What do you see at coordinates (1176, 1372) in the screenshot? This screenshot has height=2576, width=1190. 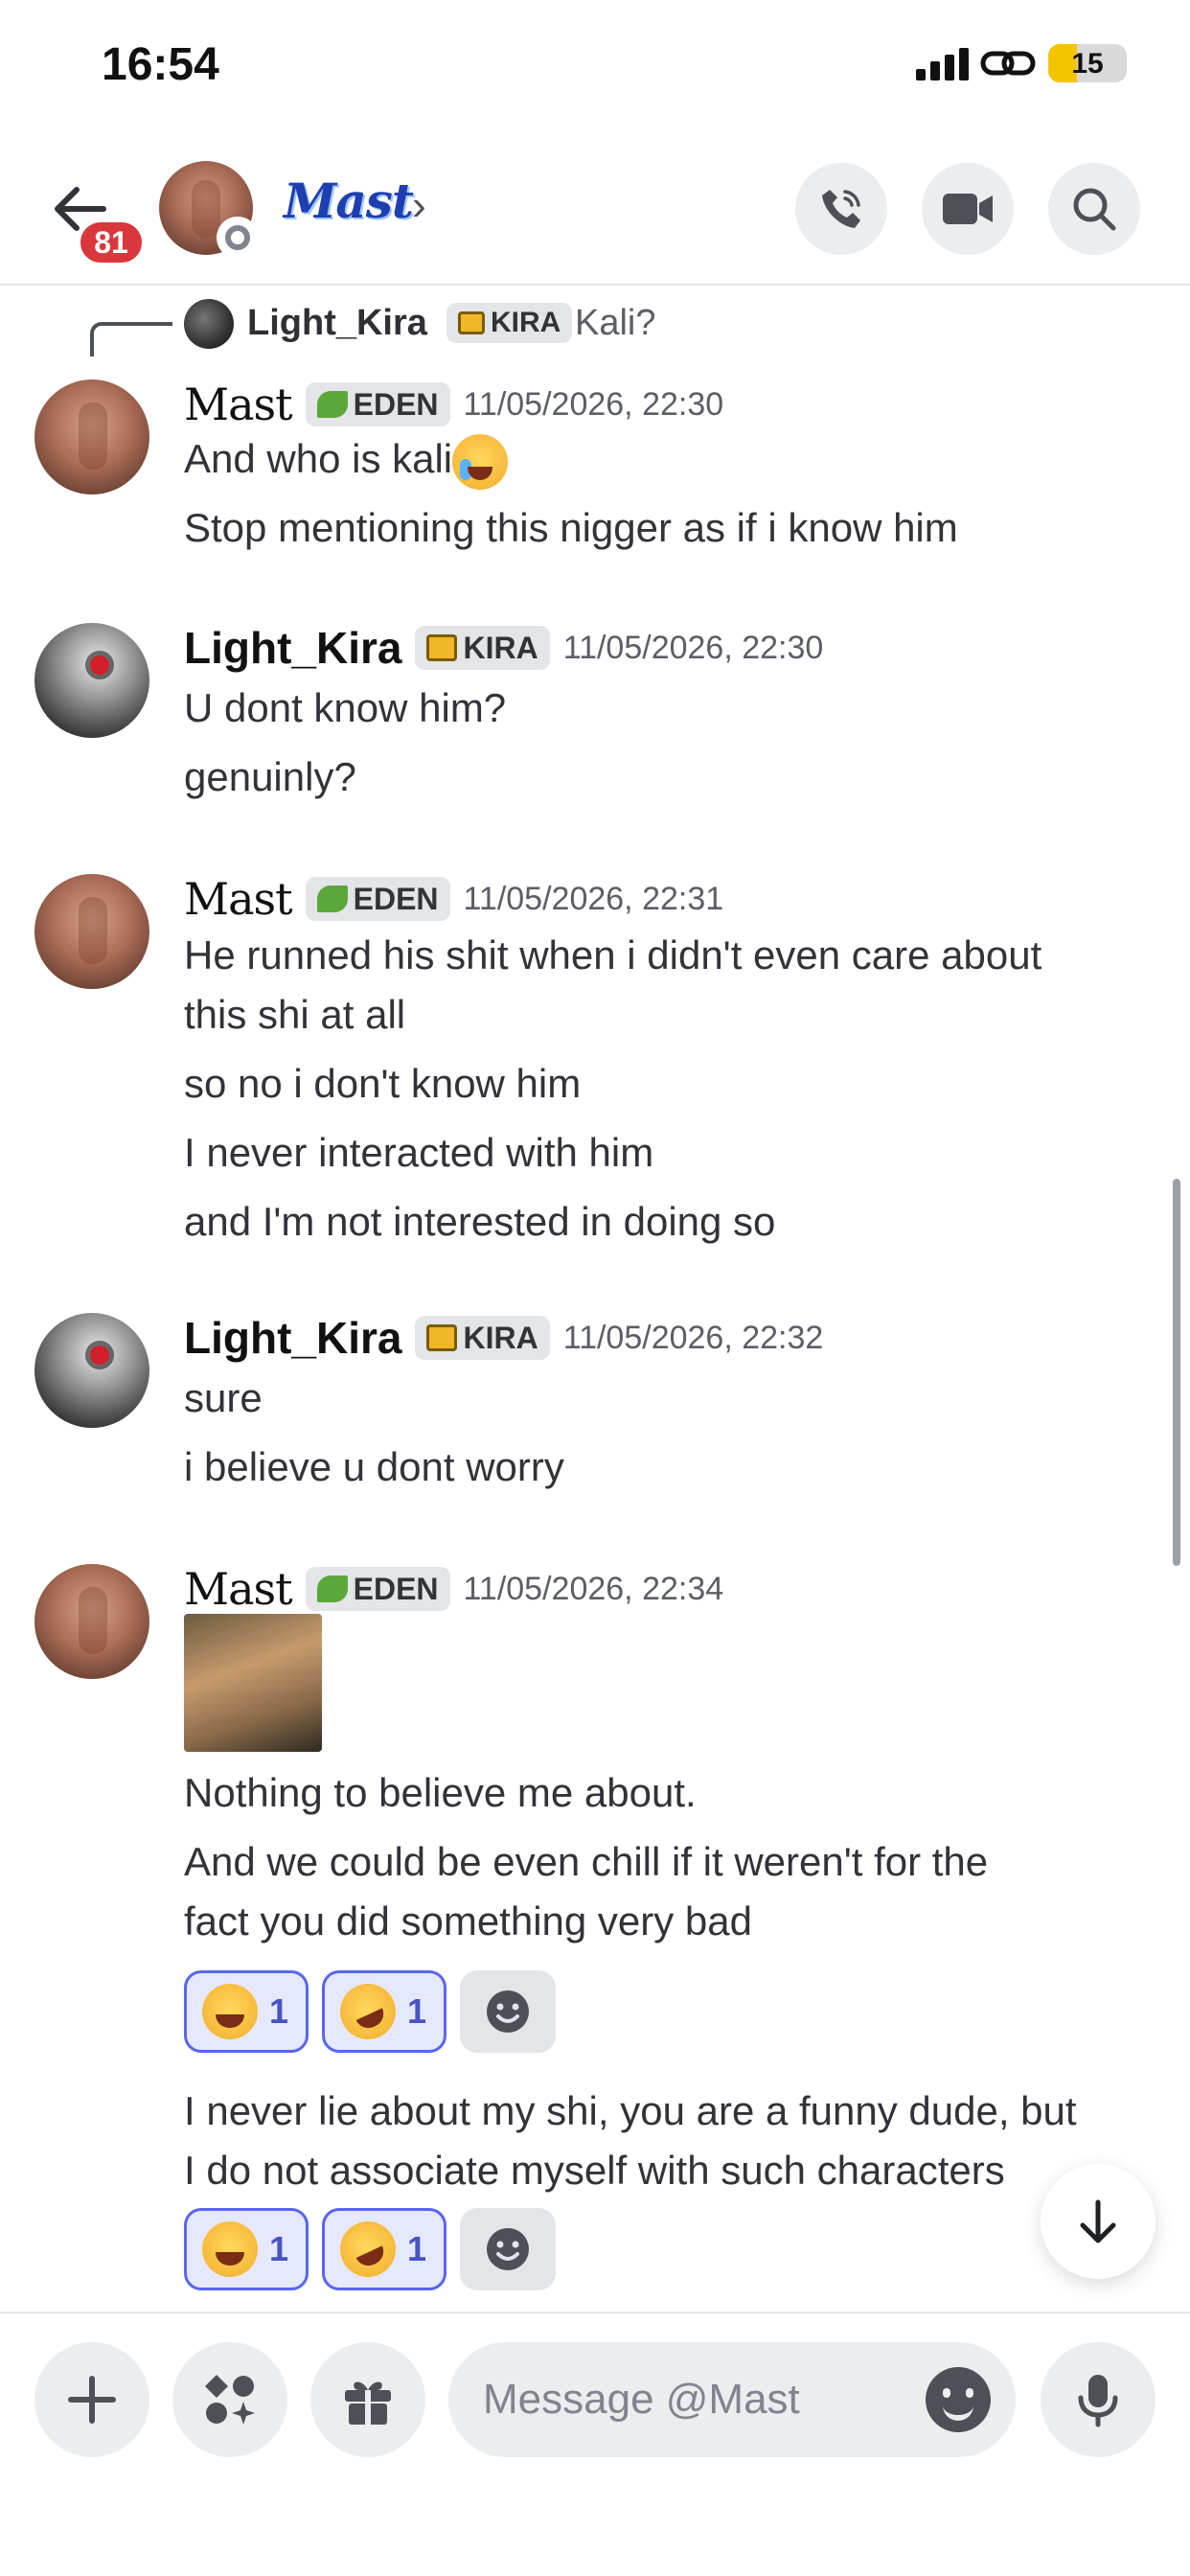 I see `scrollbar` at bounding box center [1176, 1372].